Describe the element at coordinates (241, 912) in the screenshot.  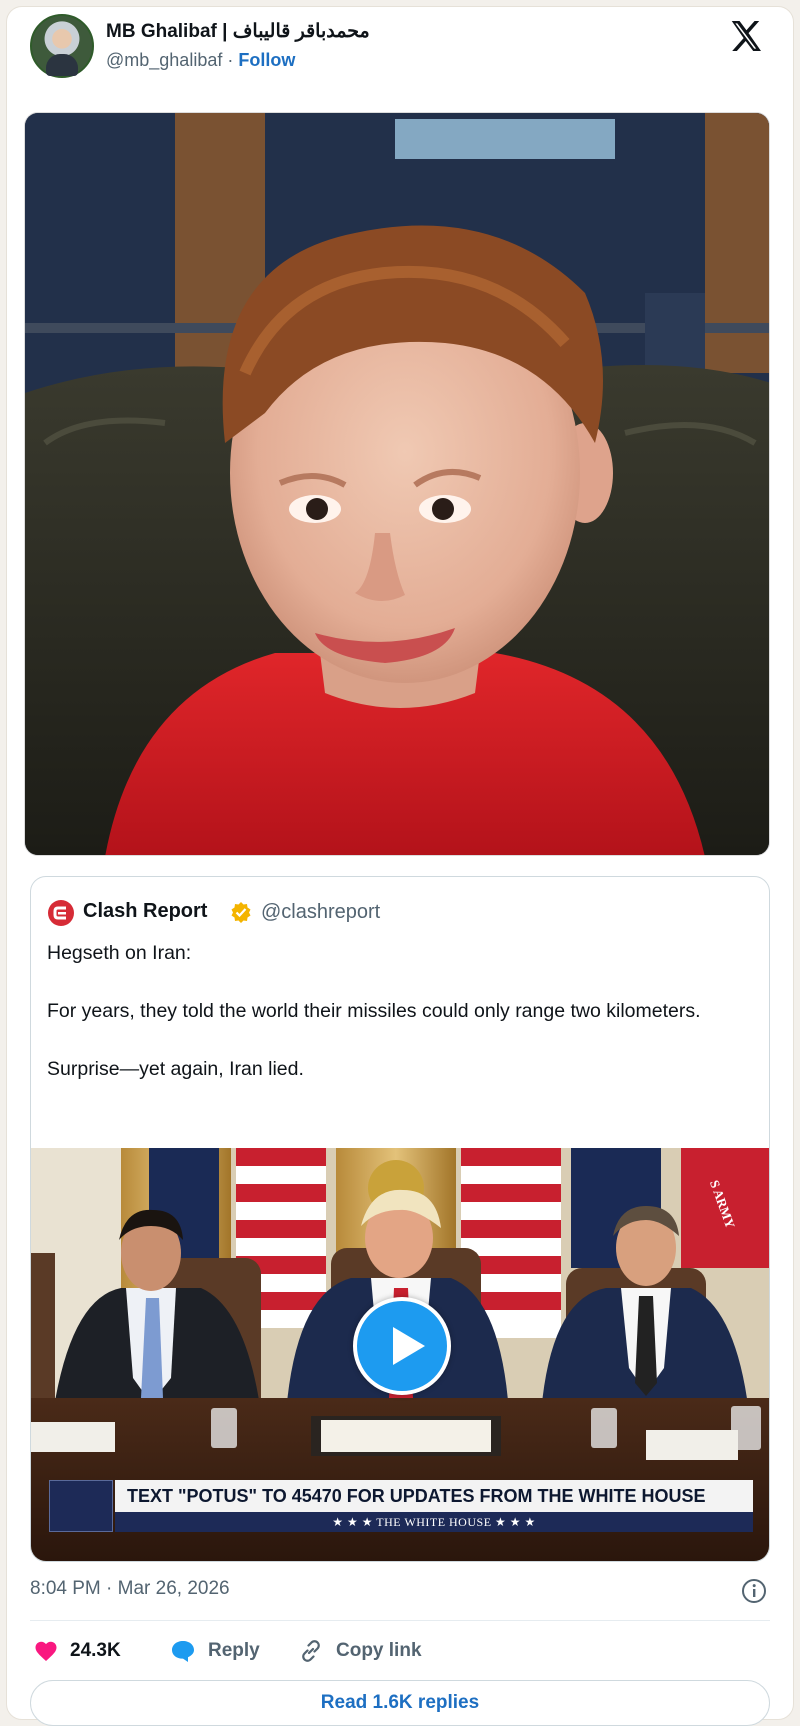
I see `verified-badge-icon` at that location.